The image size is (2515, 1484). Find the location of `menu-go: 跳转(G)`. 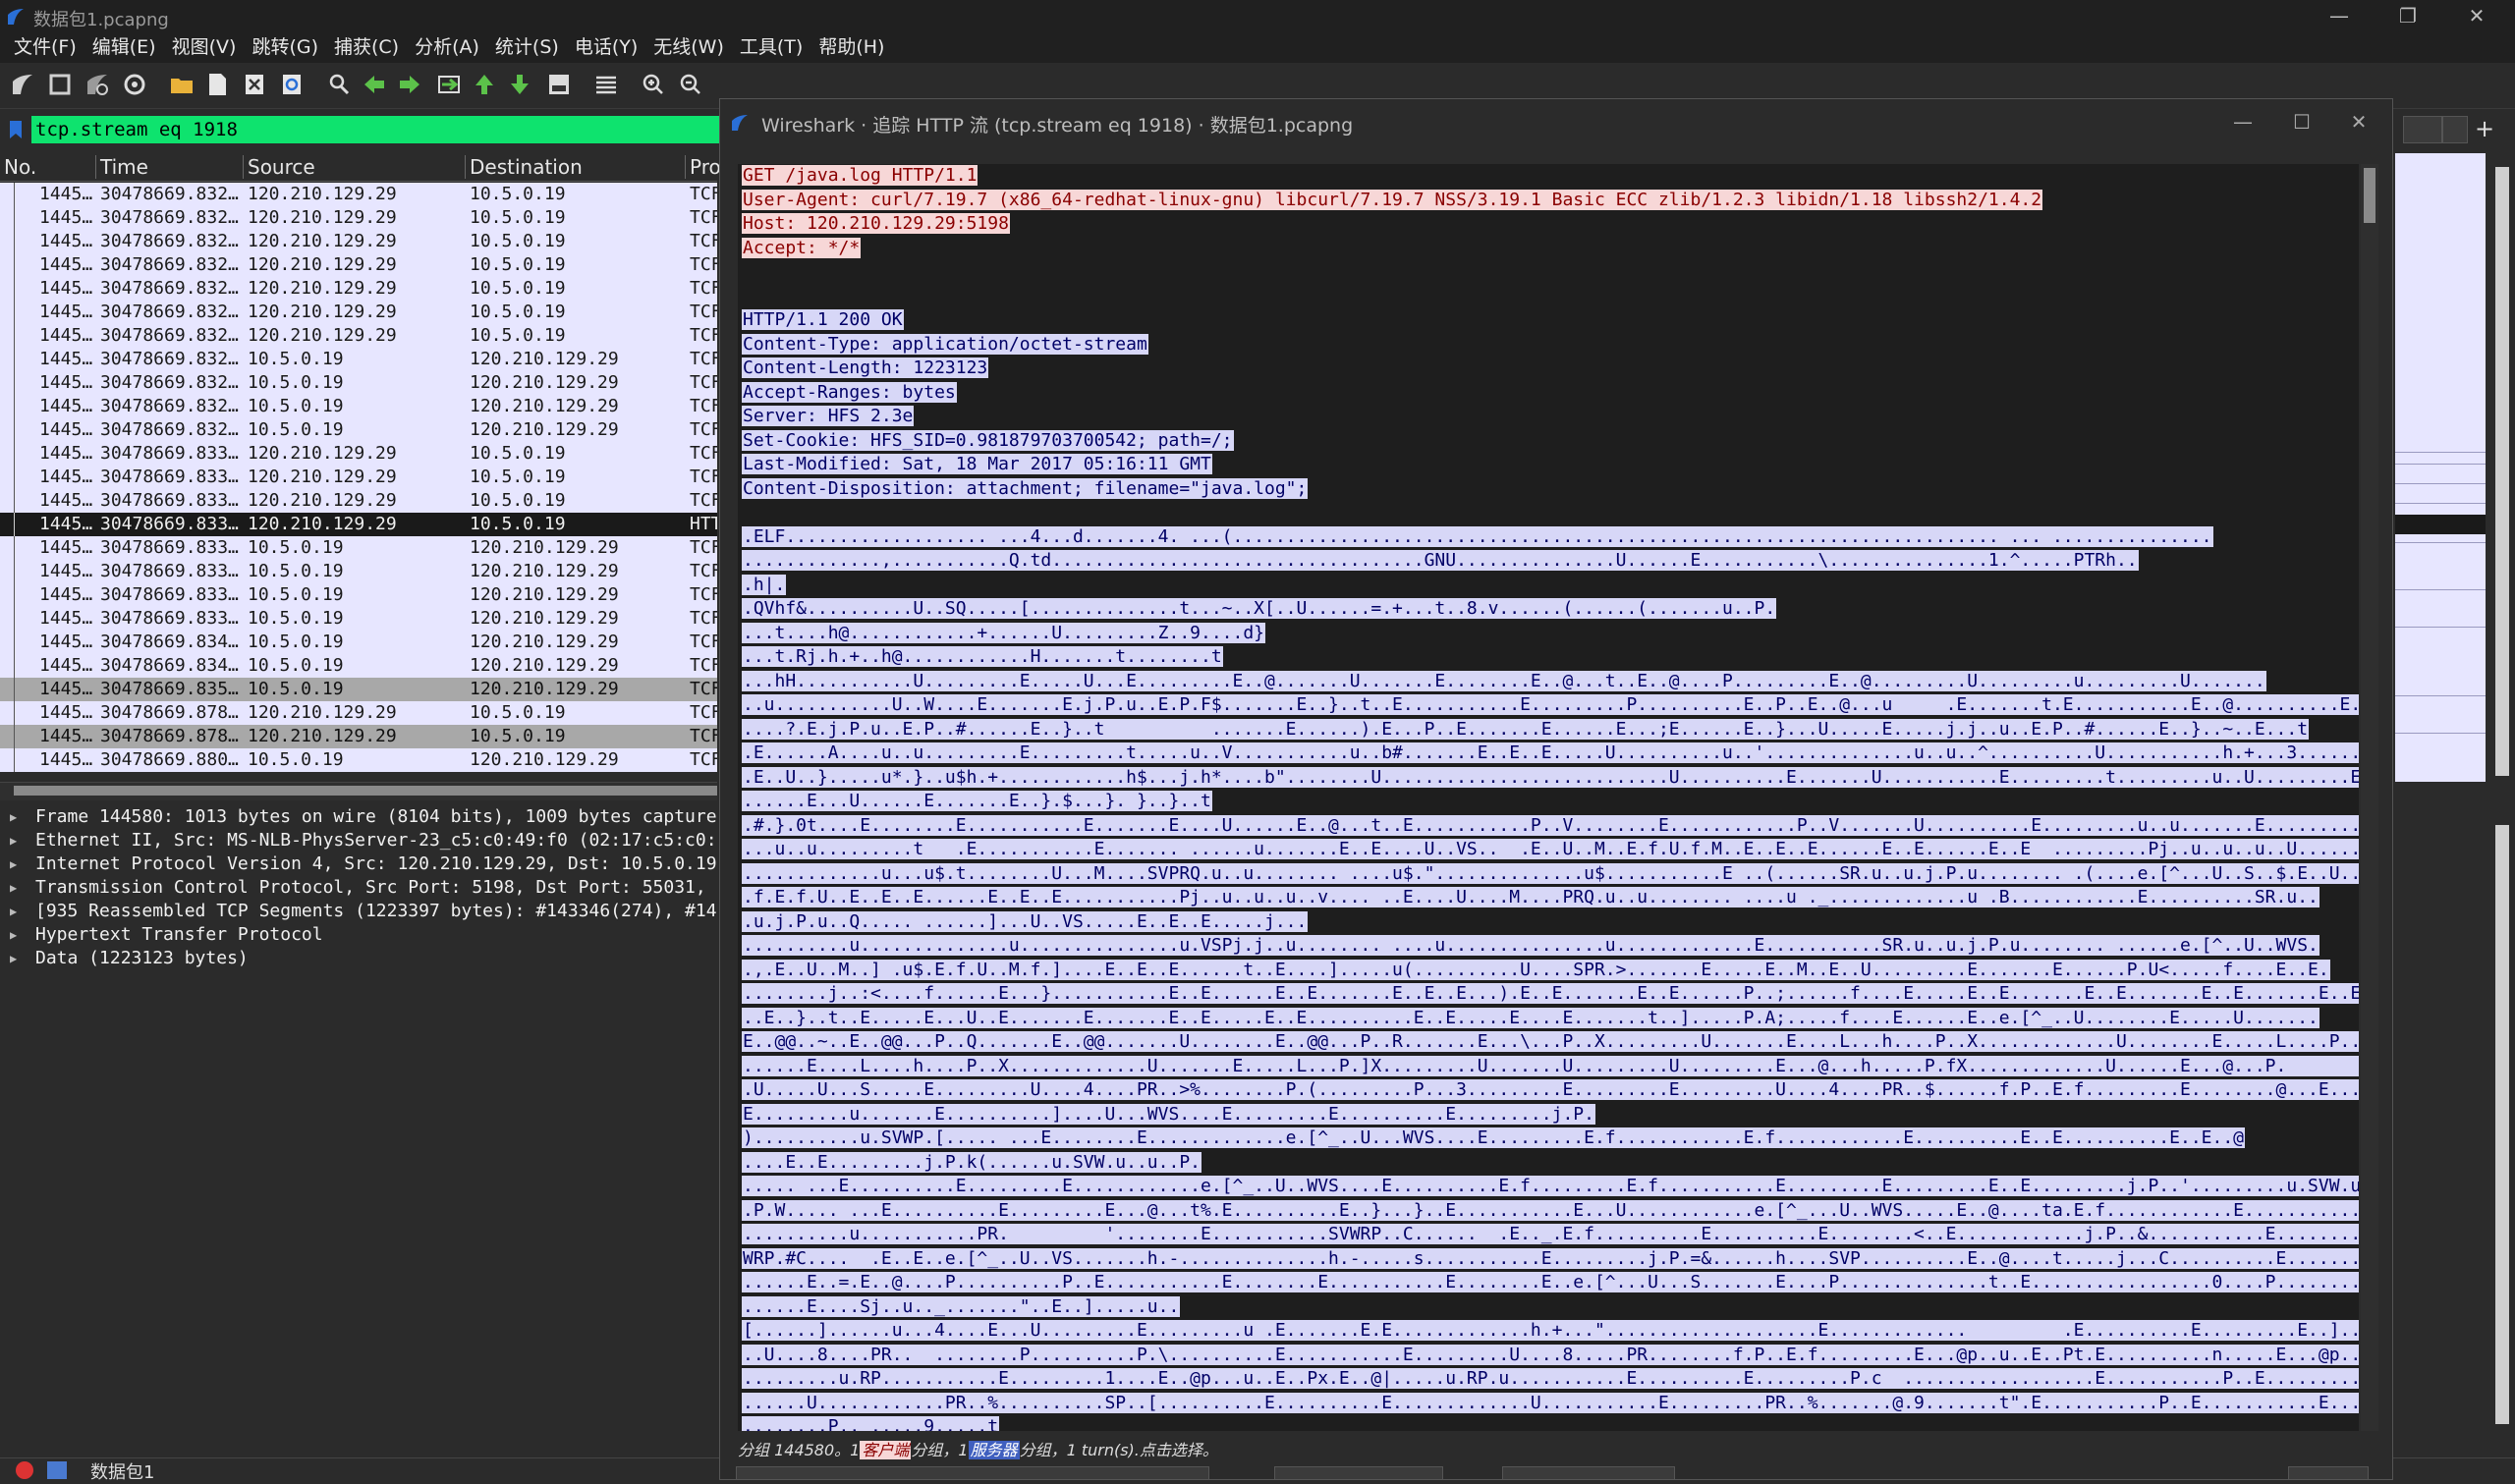

menu-go: 跳转(G) is located at coordinates (285, 47).